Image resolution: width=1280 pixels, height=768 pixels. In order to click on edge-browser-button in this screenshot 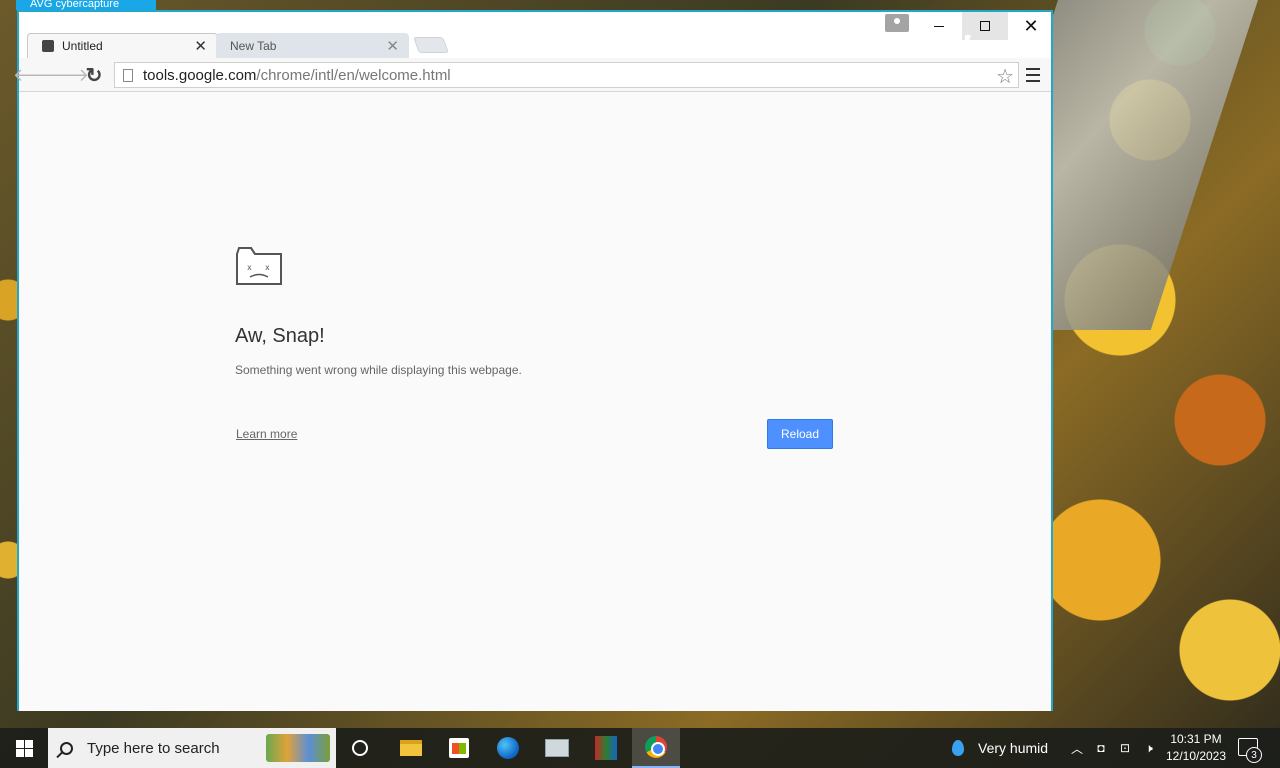, I will do `click(508, 748)`.